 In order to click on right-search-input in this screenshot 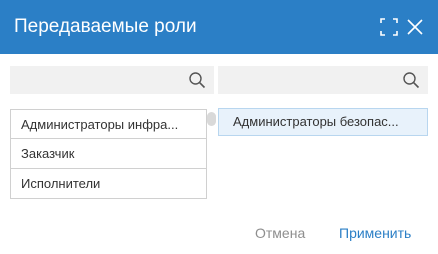, I will do `click(323, 80)`.